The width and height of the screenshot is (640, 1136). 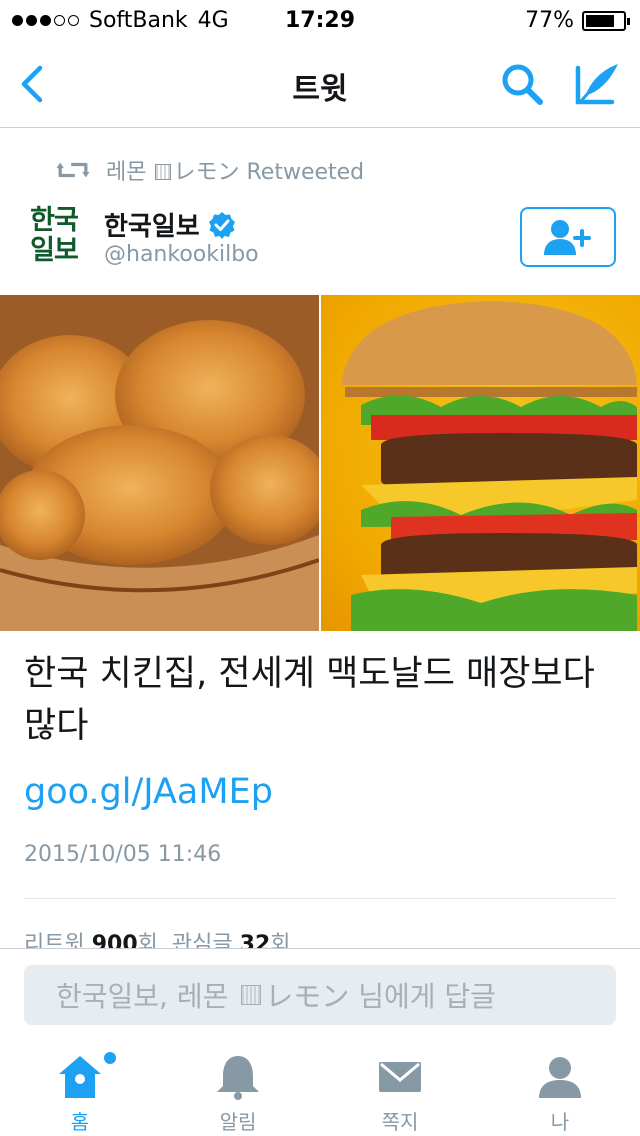 I want to click on tab-messages-label: 쪽지, so click(x=400, y=1122).